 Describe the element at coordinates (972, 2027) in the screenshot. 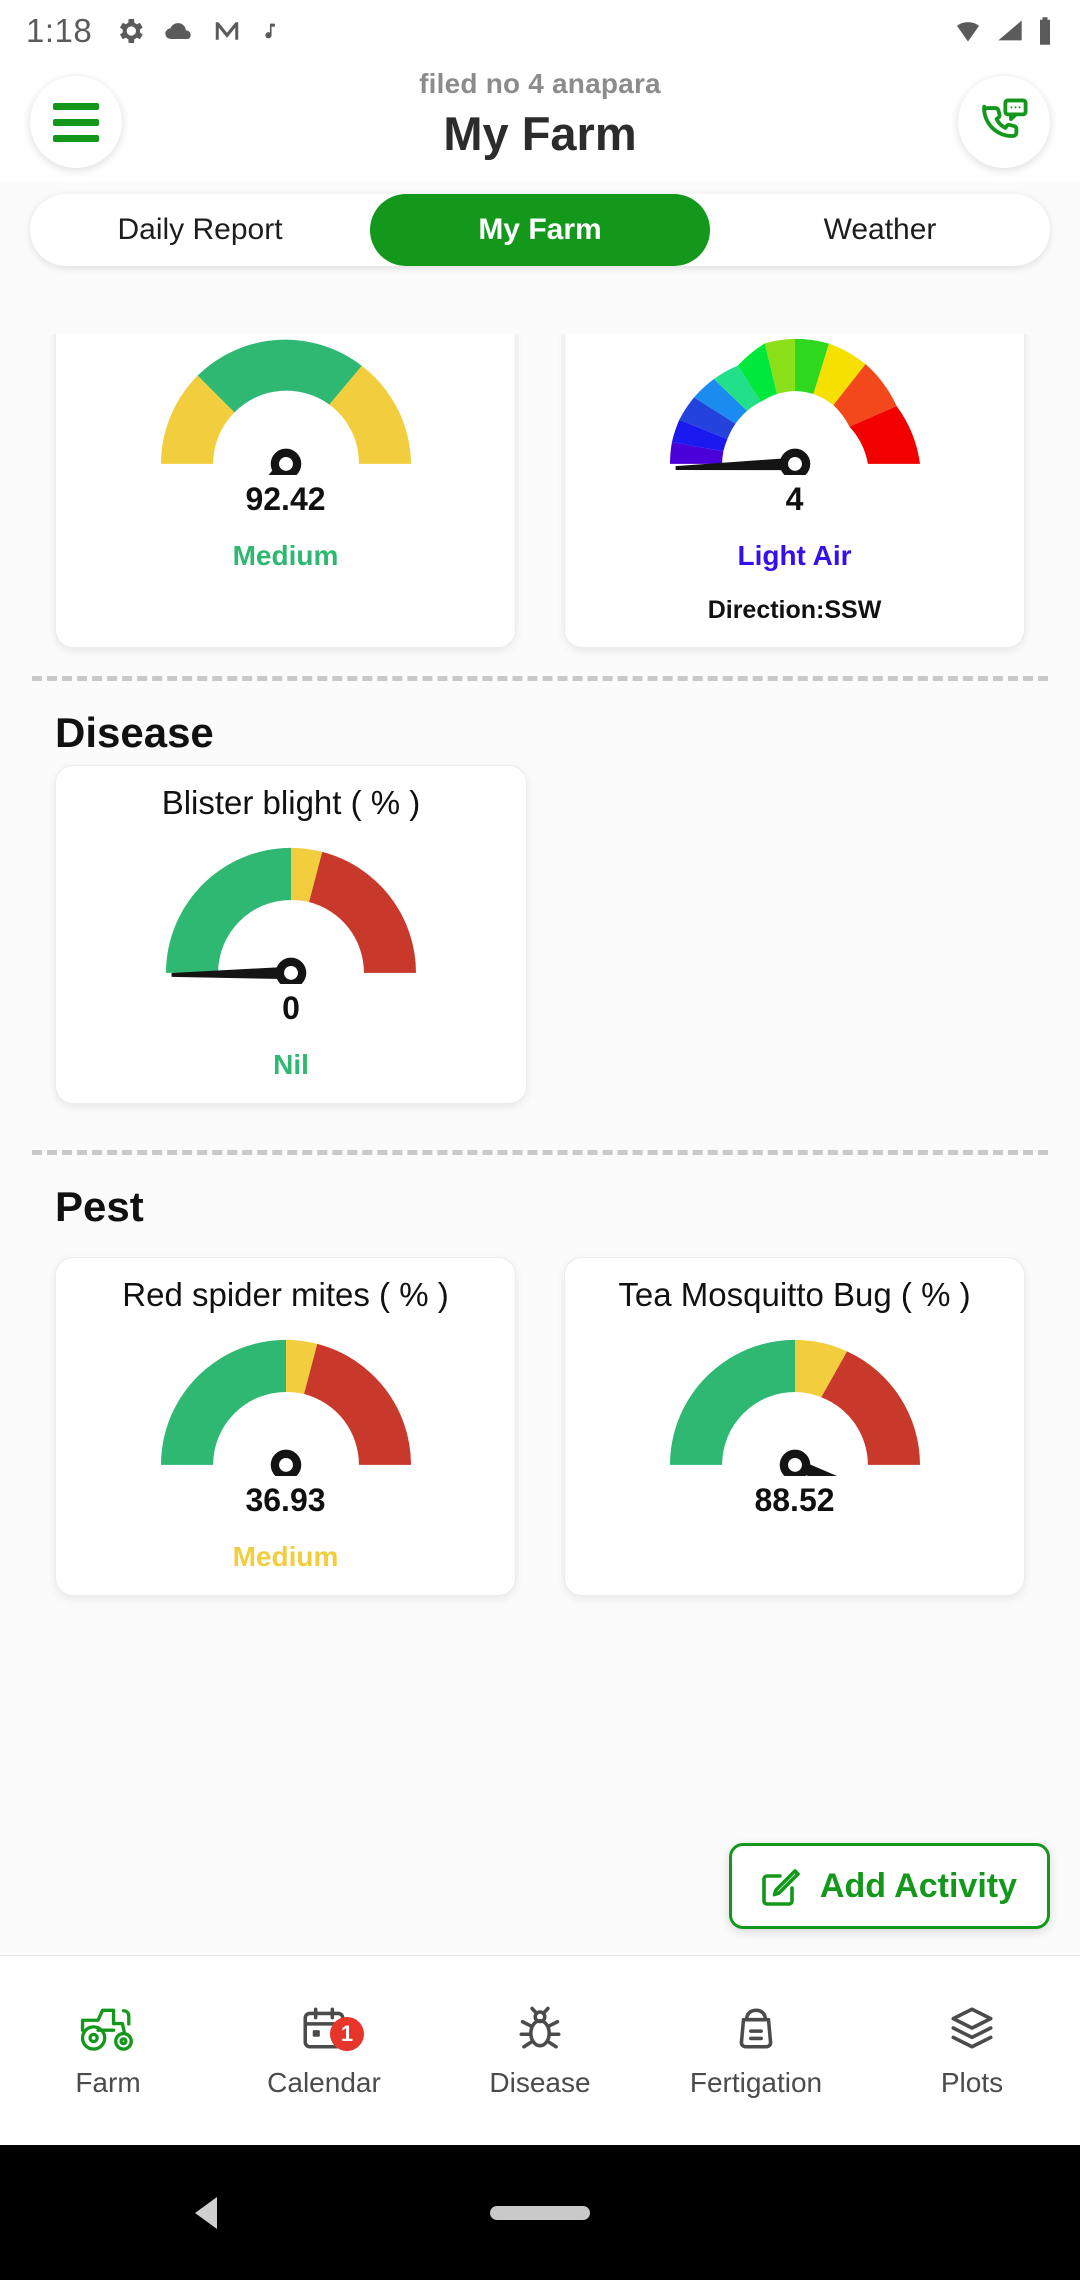

I see `layers-icon` at that location.